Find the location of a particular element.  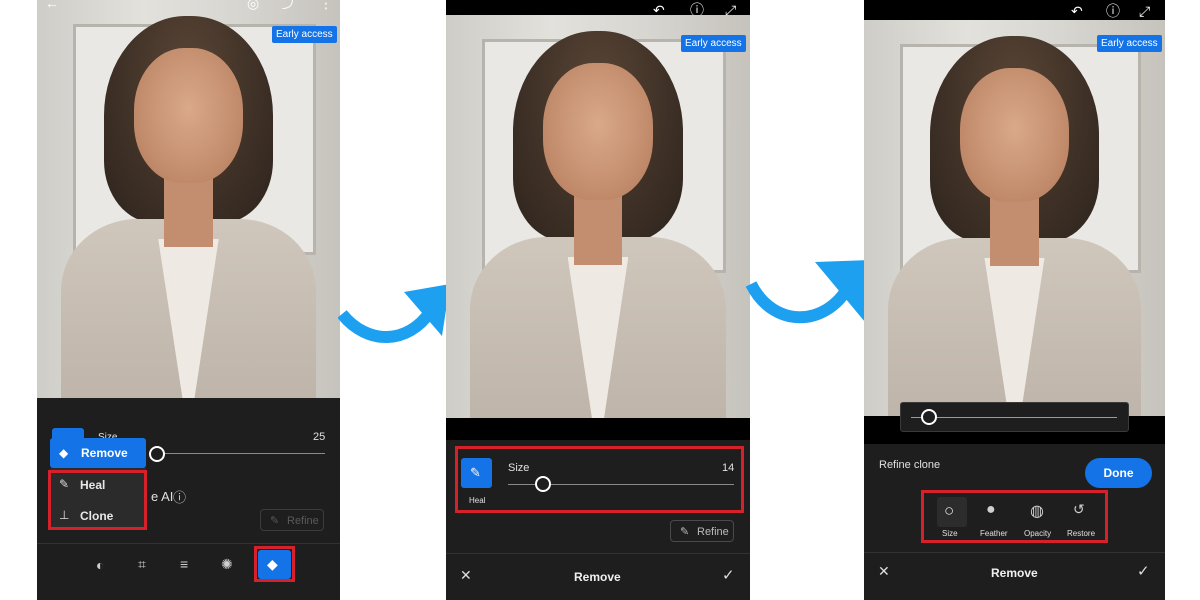

crop-icon: ⌗ is located at coordinates (142, 564).